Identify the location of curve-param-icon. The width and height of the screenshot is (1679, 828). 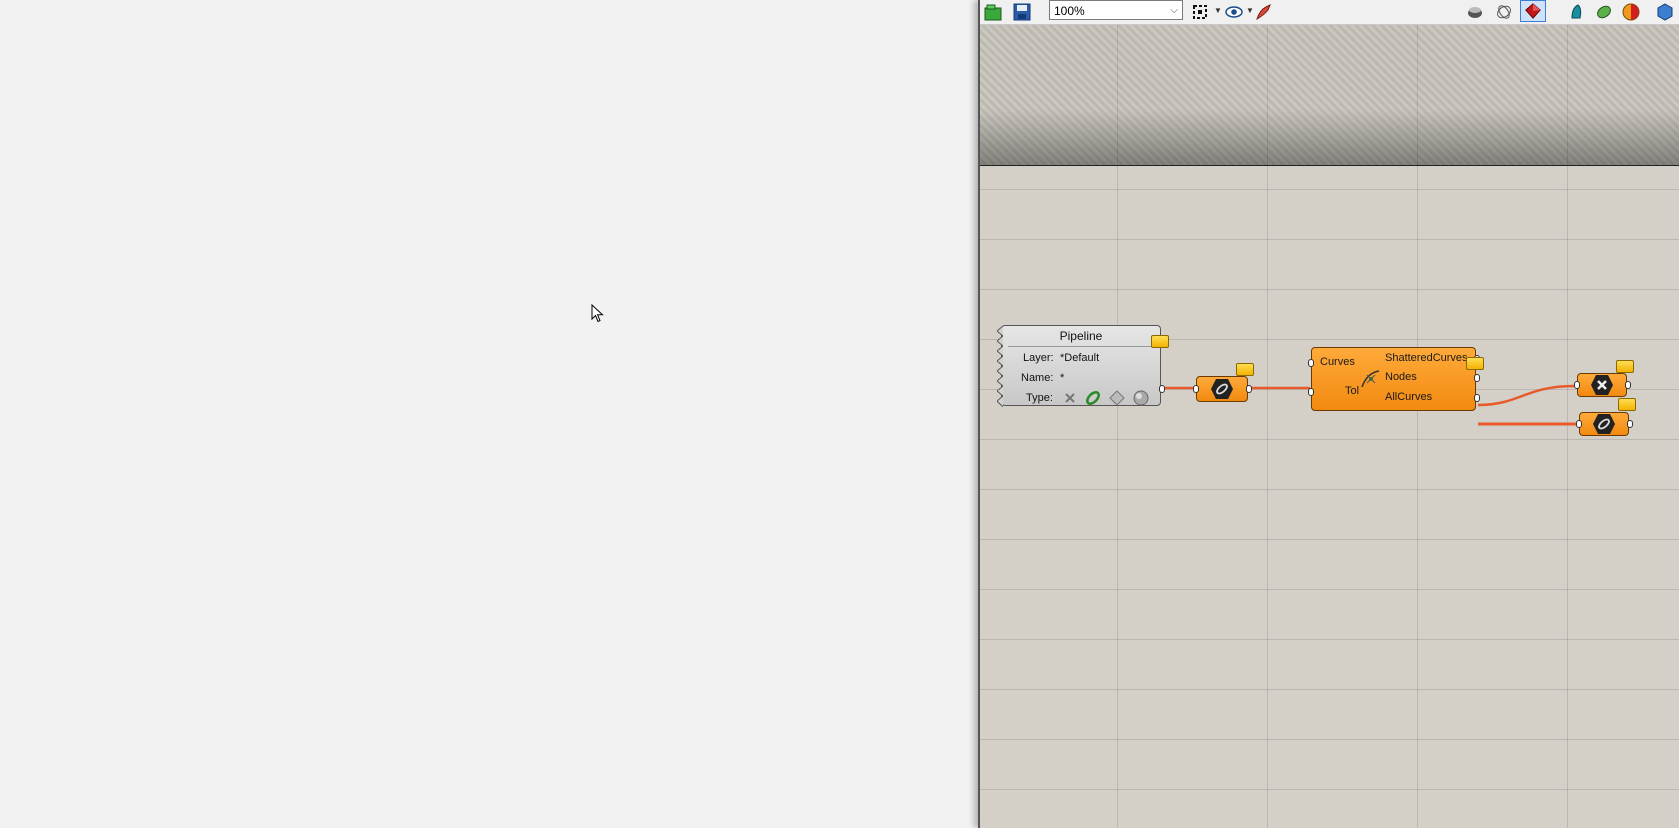
(1222, 389).